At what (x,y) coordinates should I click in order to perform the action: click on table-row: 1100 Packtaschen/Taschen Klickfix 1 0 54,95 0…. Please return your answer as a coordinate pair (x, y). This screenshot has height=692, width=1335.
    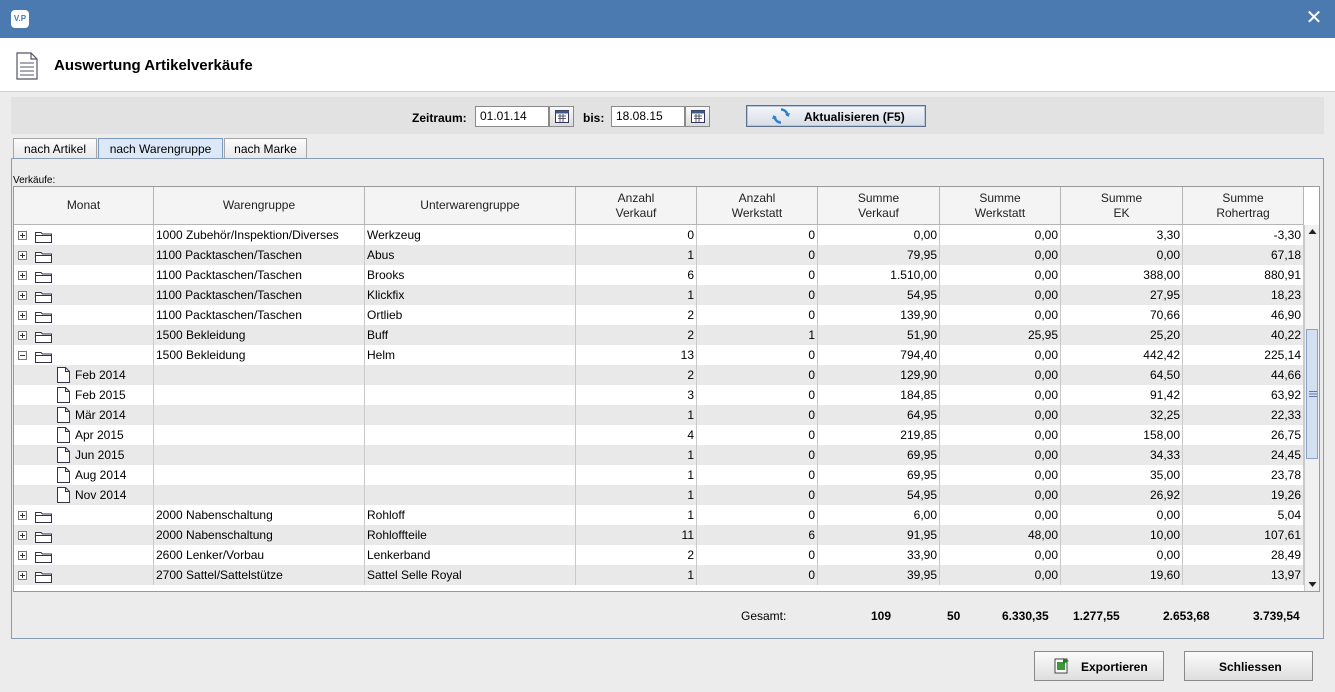
    Looking at the image, I should click on (659, 295).